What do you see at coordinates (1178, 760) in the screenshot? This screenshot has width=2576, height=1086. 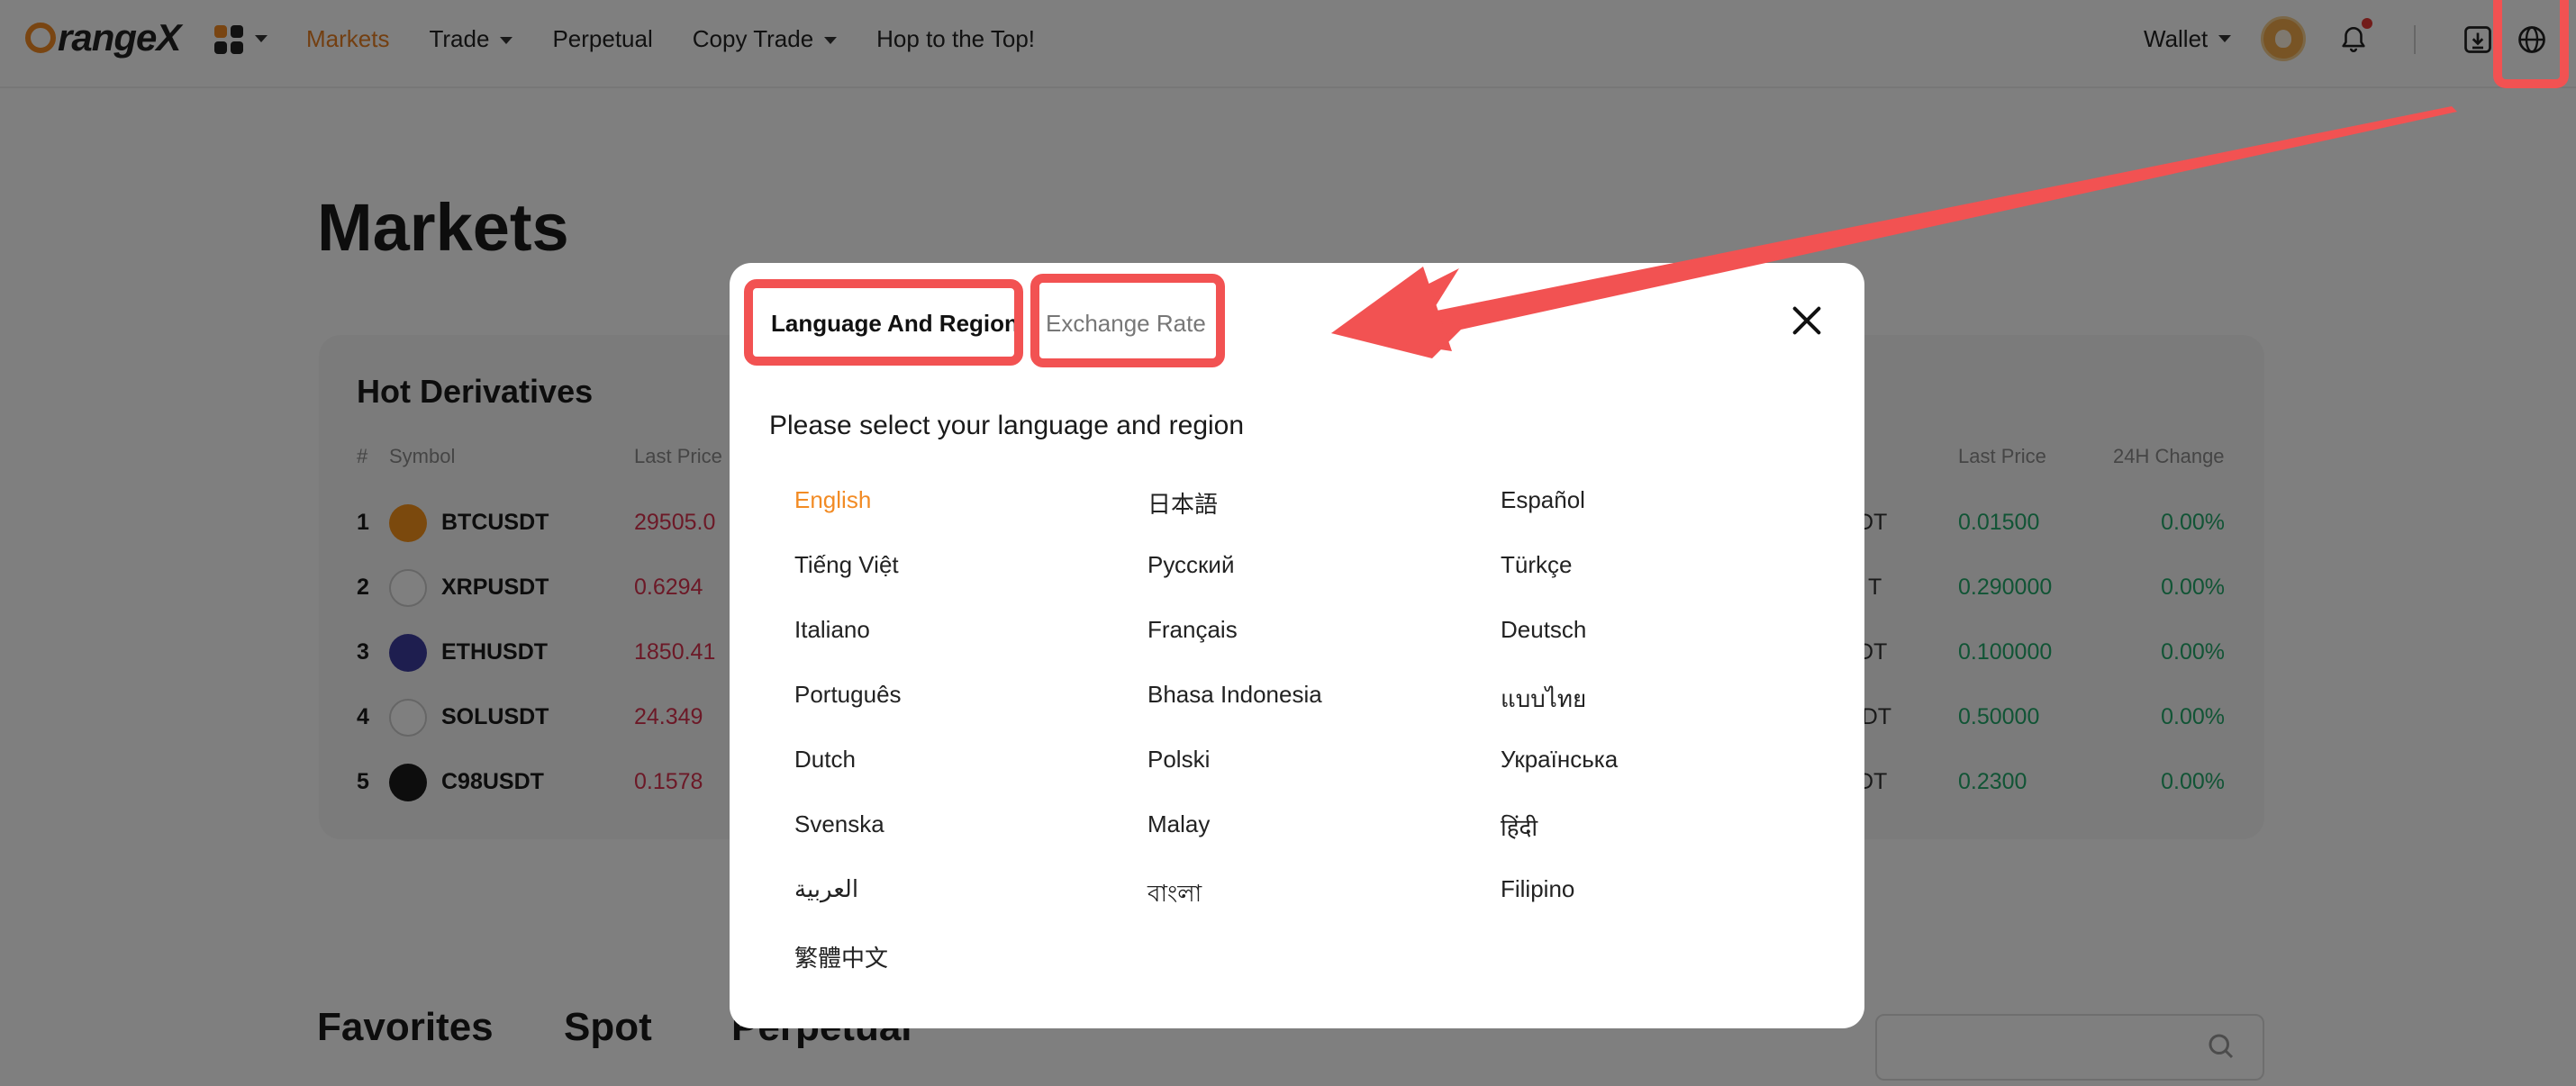 I see `language-option: Polski` at bounding box center [1178, 760].